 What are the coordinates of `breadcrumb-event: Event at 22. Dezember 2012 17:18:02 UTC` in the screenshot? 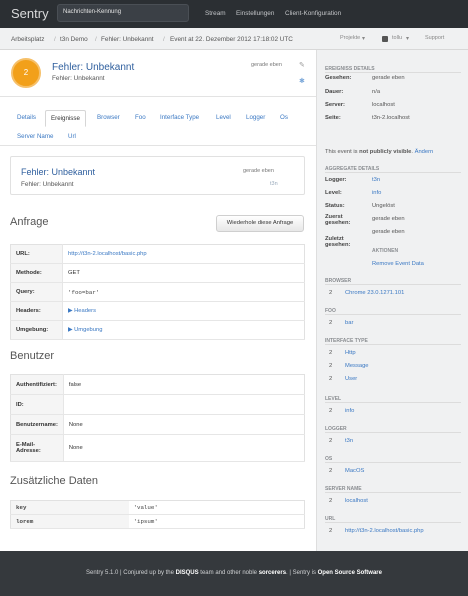 It's located at (231, 39).